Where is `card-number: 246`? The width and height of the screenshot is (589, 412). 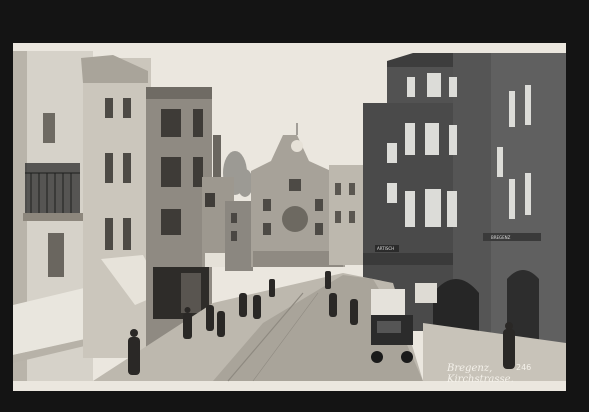 card-number: 246 is located at coordinates (524, 367).